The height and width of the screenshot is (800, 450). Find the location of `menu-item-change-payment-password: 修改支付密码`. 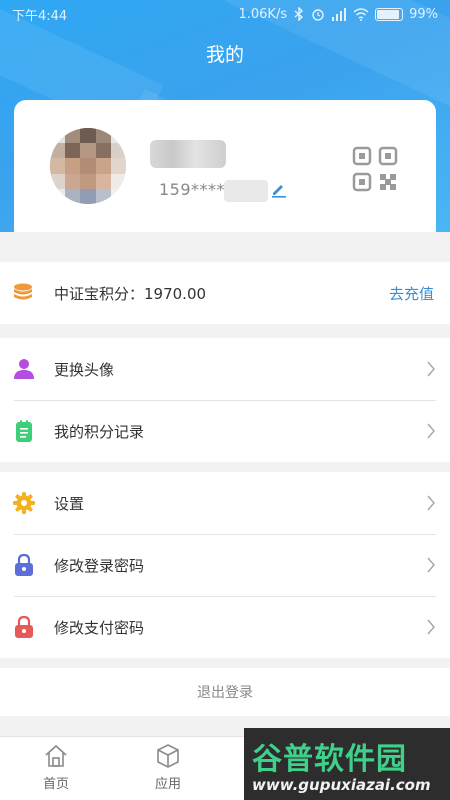

menu-item-change-payment-password: 修改支付密码 is located at coordinates (225, 627).